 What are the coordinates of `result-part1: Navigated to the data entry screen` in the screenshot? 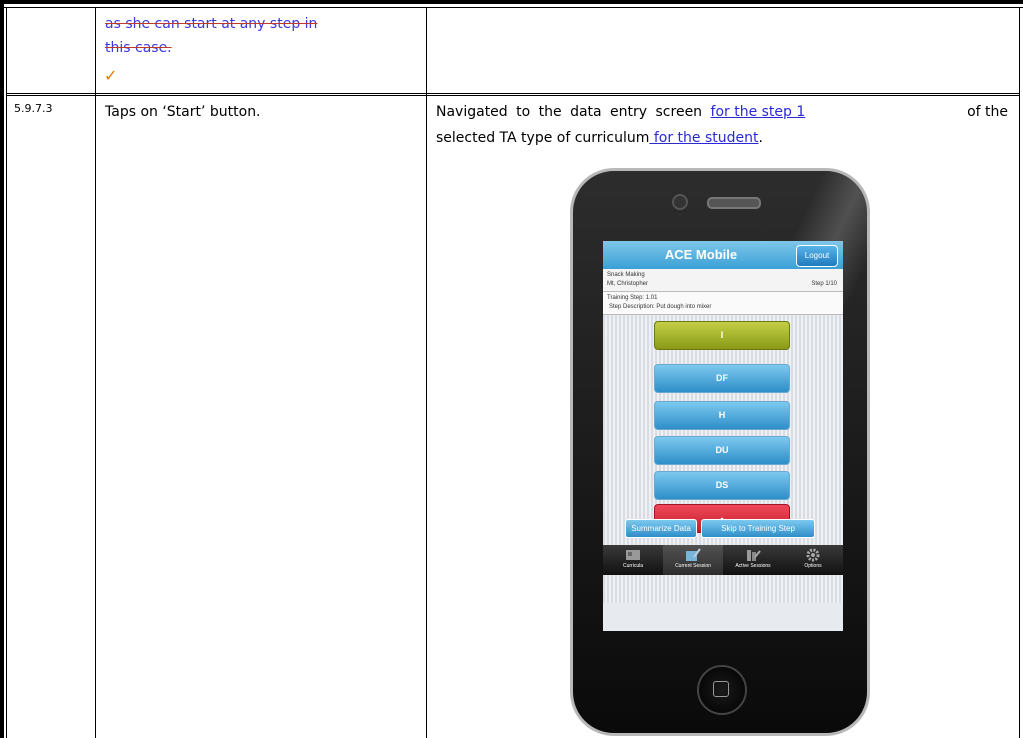 It's located at (573, 112).